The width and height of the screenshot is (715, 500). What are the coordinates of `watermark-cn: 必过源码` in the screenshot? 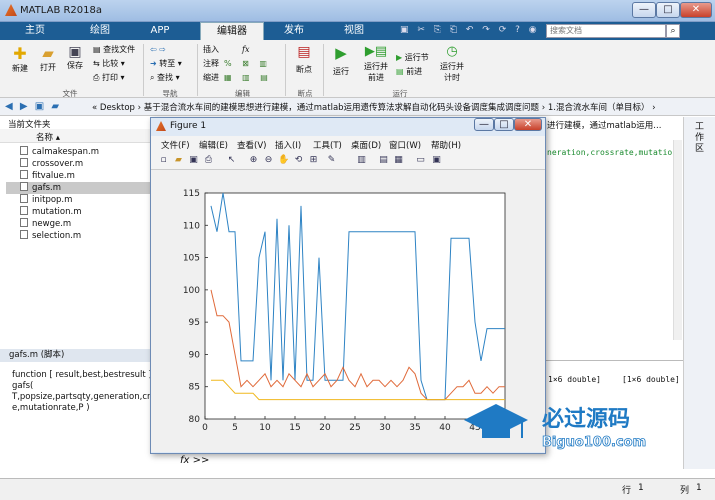 It's located at (586, 419).